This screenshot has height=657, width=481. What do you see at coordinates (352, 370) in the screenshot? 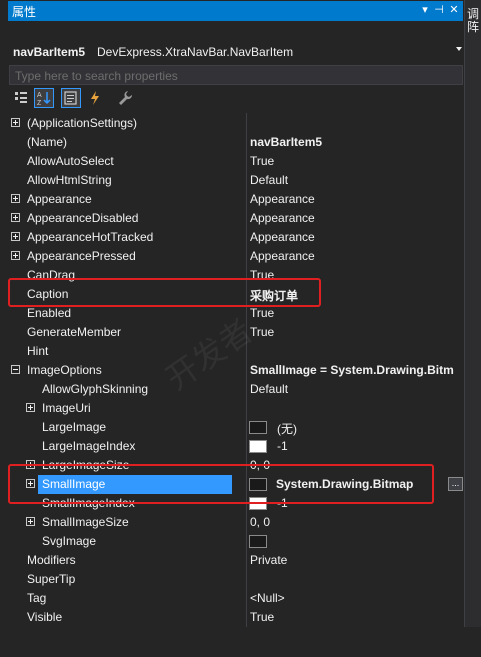
I see `property-value: SmallImage = System.Drawing.Bitm` at bounding box center [352, 370].